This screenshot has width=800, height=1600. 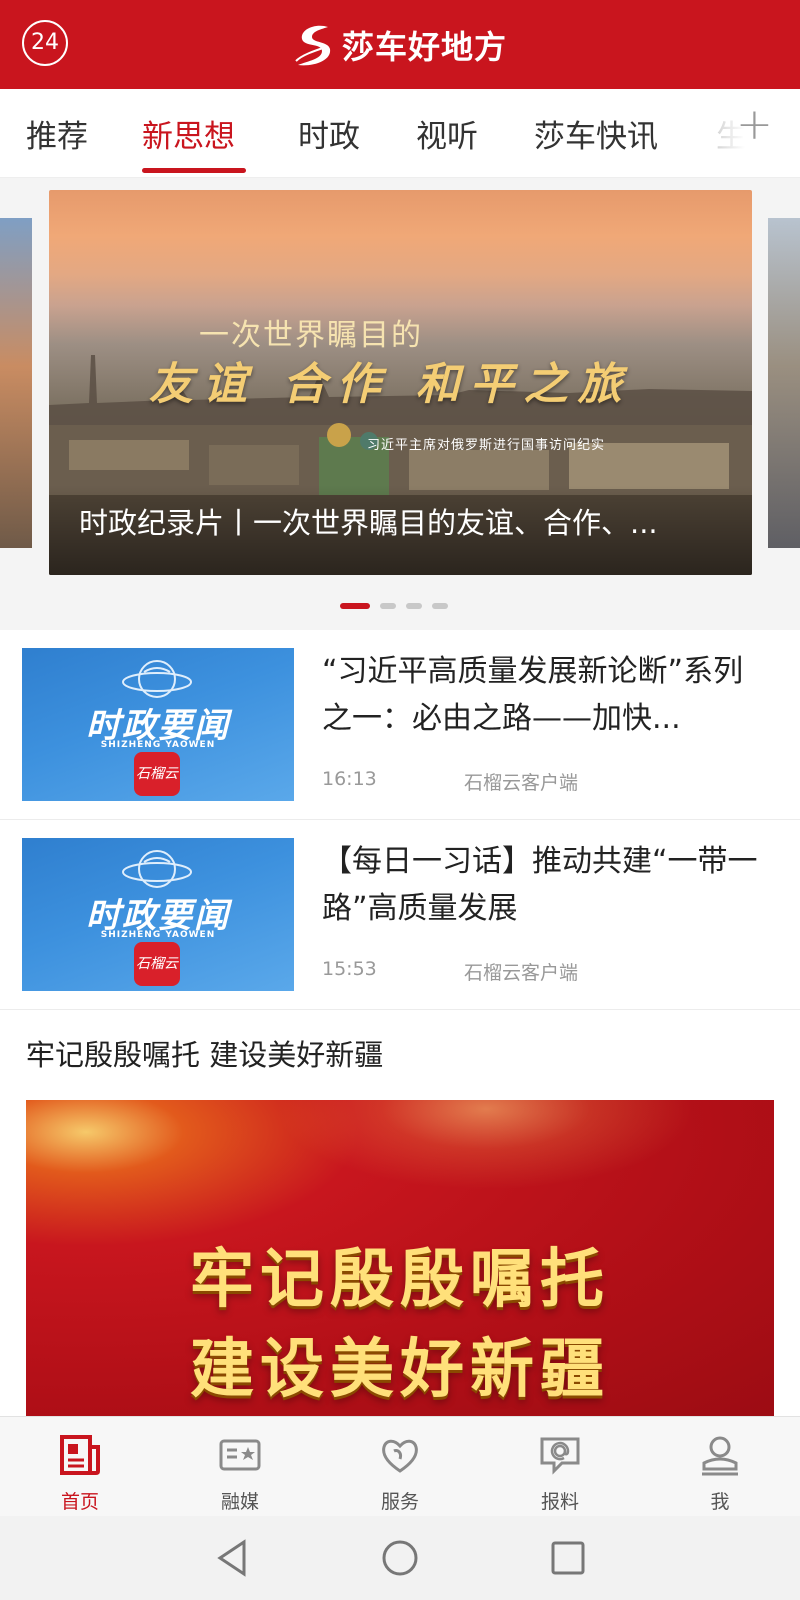 What do you see at coordinates (720, 1502) in the screenshot?
I see `nav-label: 我` at bounding box center [720, 1502].